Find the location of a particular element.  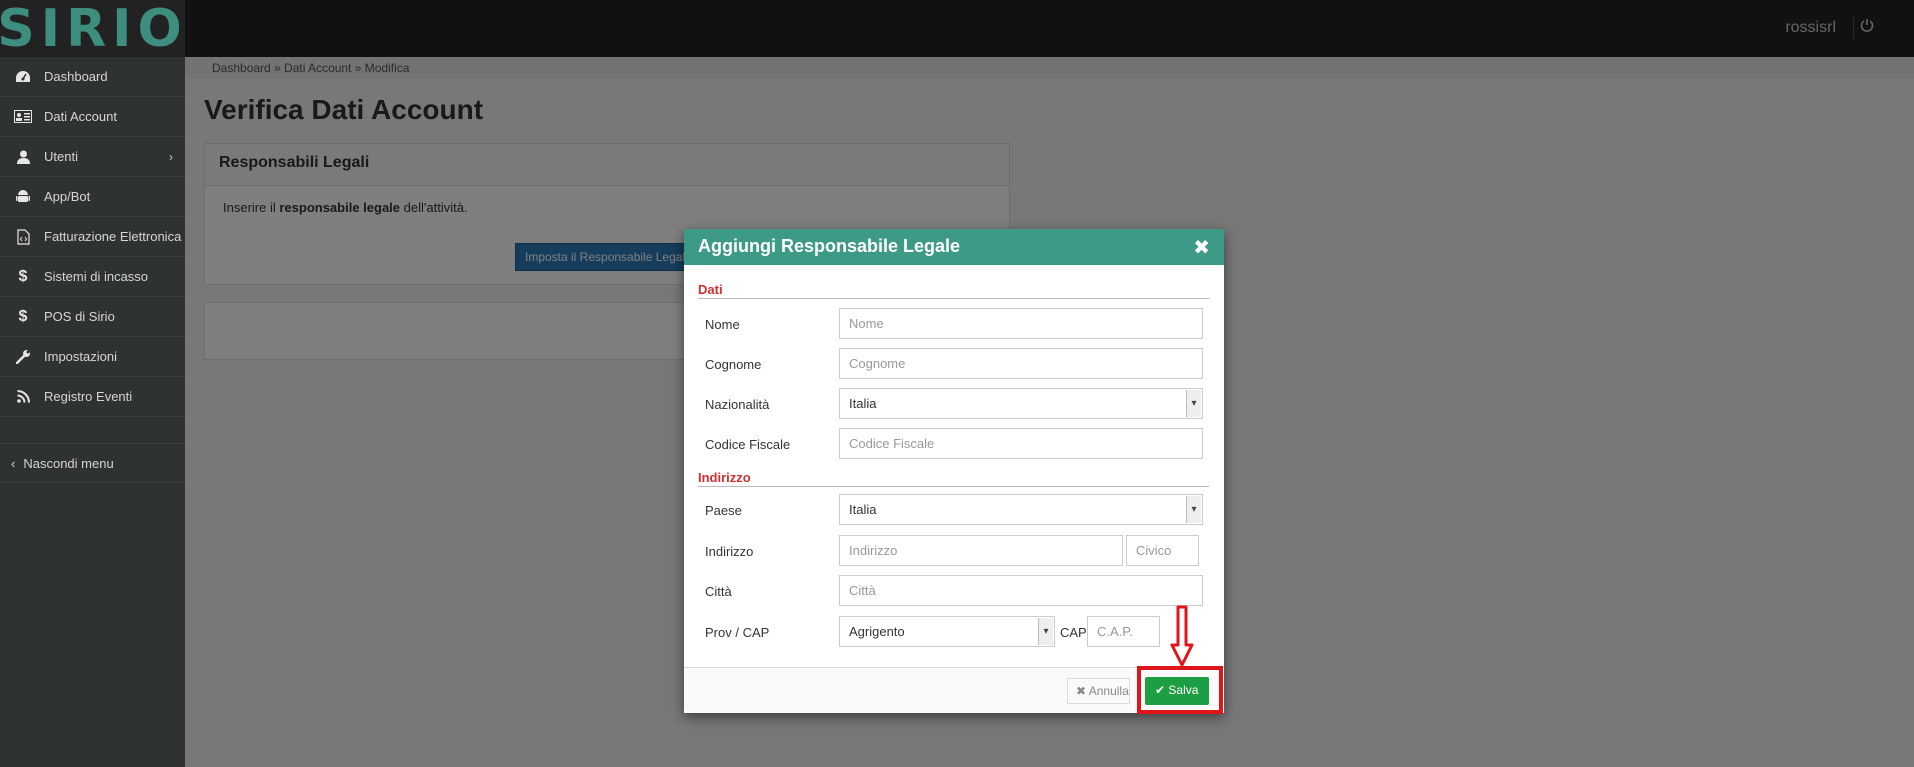

arrow-down-icon is located at coordinates (1182, 636).